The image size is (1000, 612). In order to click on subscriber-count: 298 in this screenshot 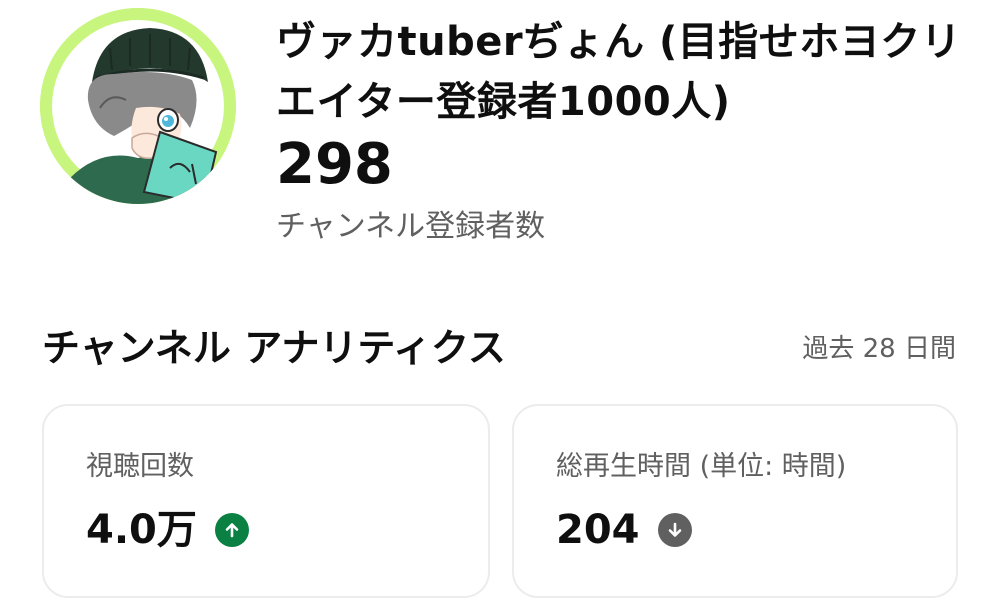, I will do `click(334, 164)`.